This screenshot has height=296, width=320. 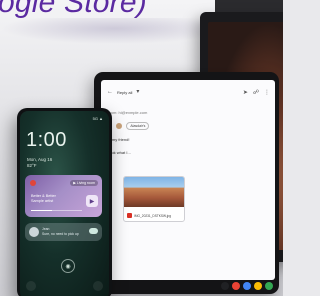 What do you see at coordinates (56, 210) in the screenshot?
I see `media-progress-bar` at bounding box center [56, 210].